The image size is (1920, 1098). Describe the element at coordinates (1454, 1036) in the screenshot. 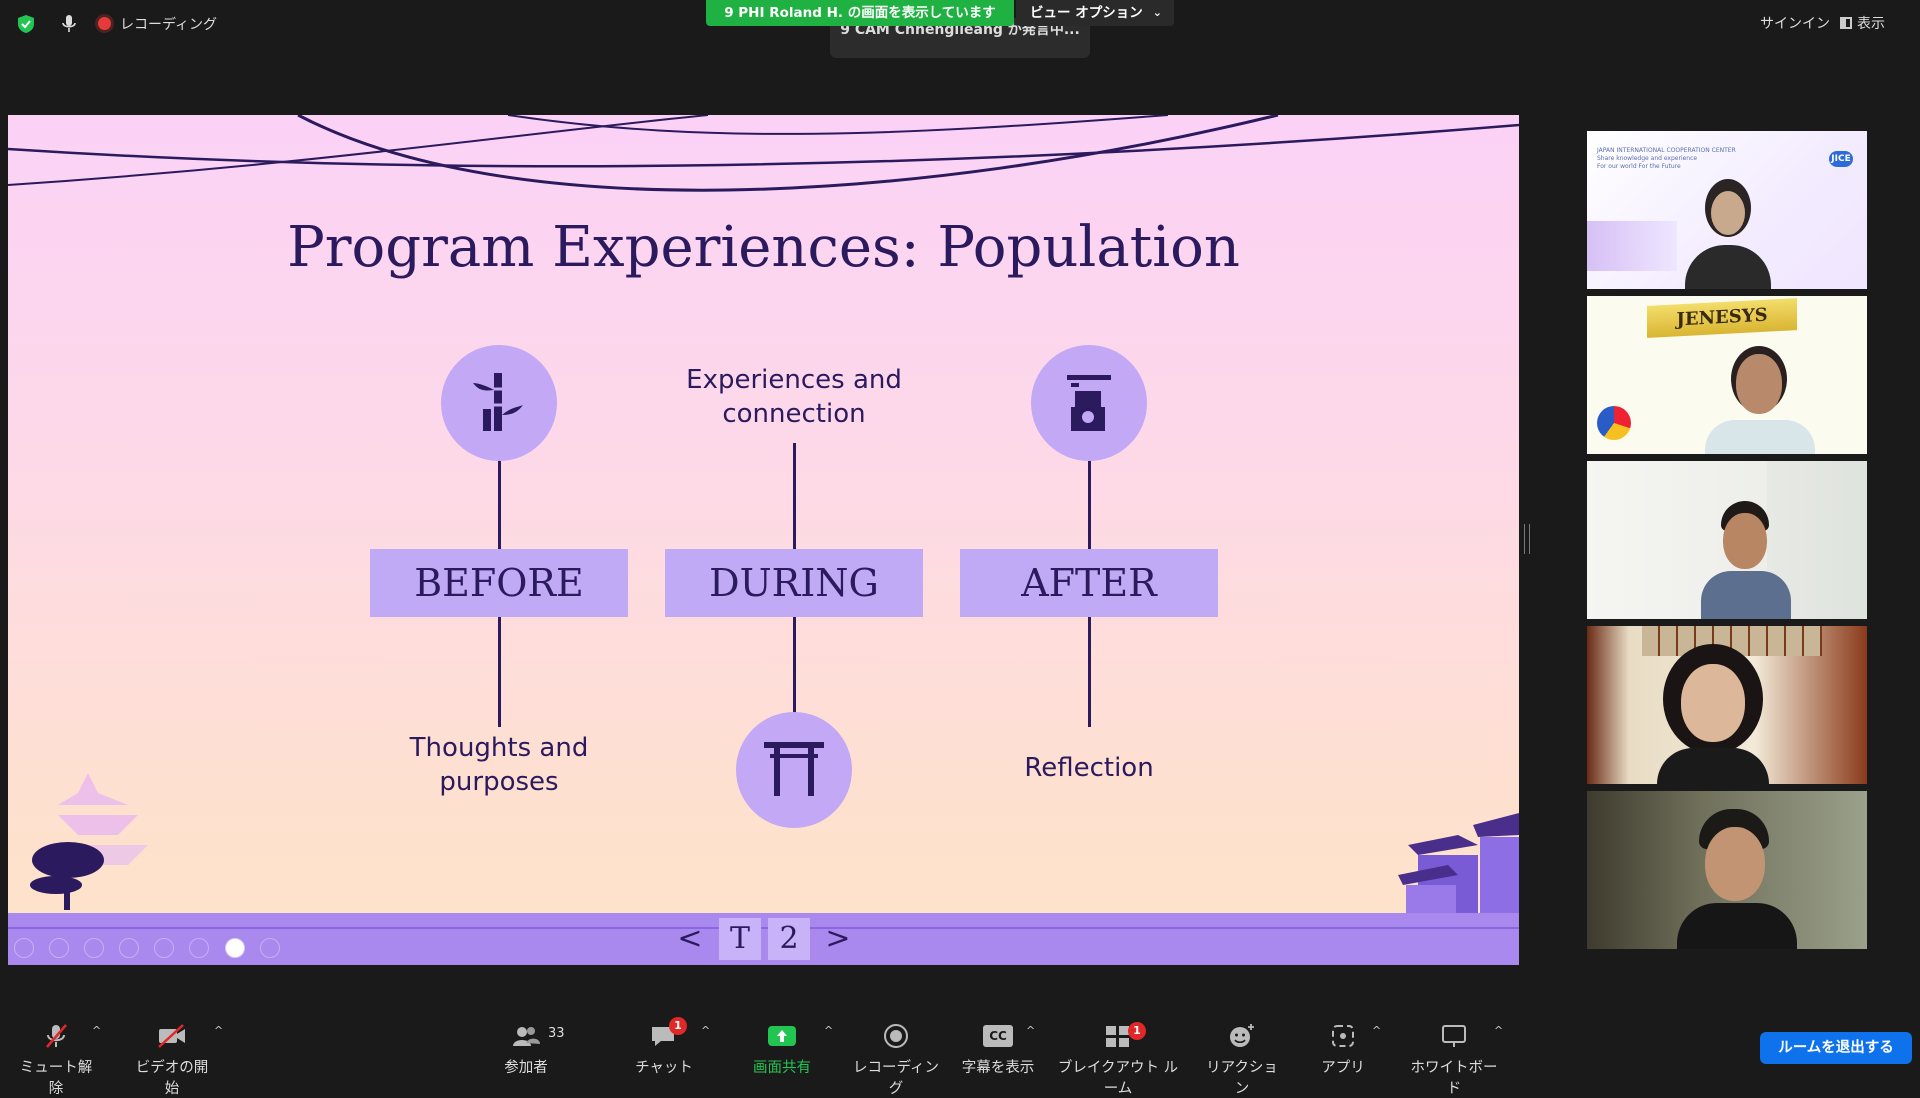

I see `whiteboard-icon` at that location.